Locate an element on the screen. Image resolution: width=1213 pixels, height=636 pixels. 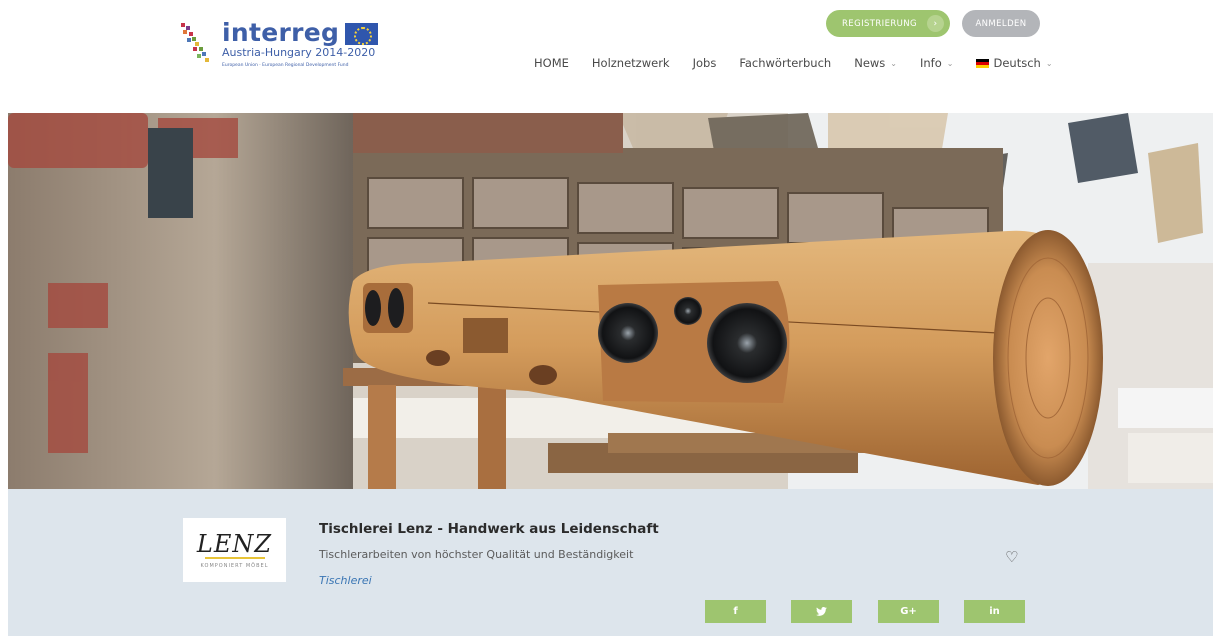
linkedin-share-button: in is located at coordinates (994, 611).